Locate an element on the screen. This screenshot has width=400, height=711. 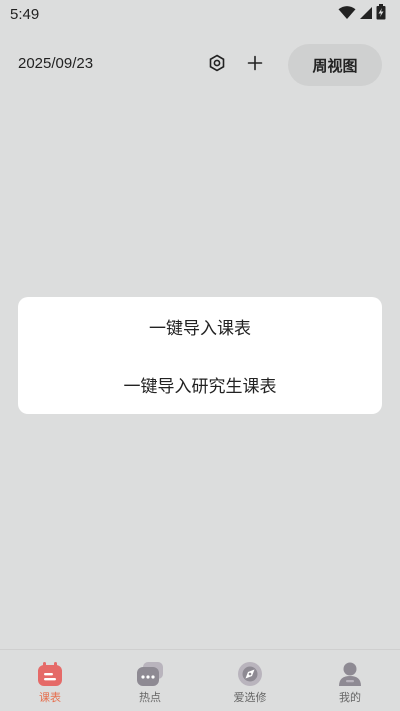
status-bar: 5:49 is located at coordinates (200, 14).